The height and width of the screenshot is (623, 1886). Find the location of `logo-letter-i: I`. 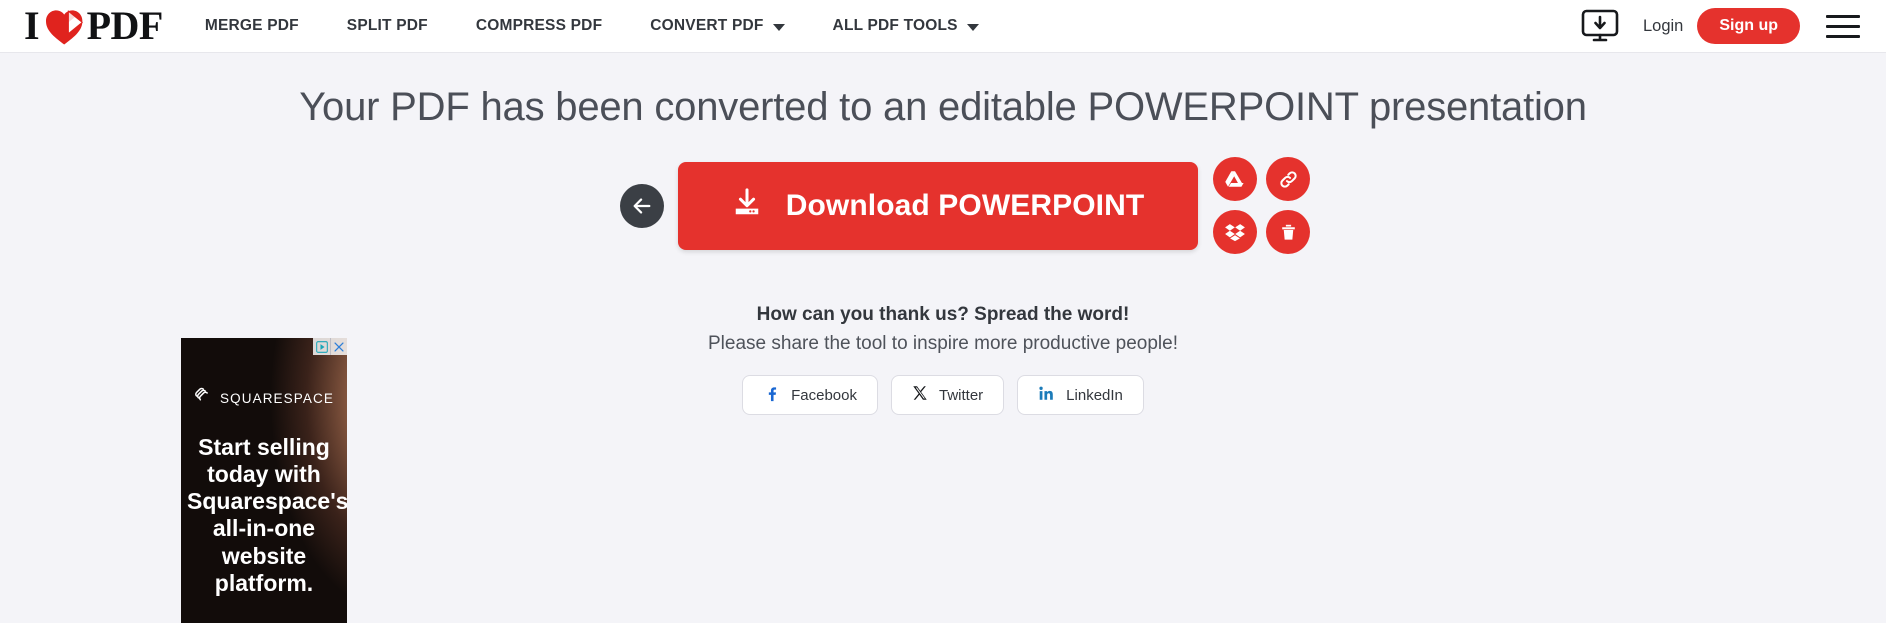

logo-letter-i: I is located at coordinates (32, 25).